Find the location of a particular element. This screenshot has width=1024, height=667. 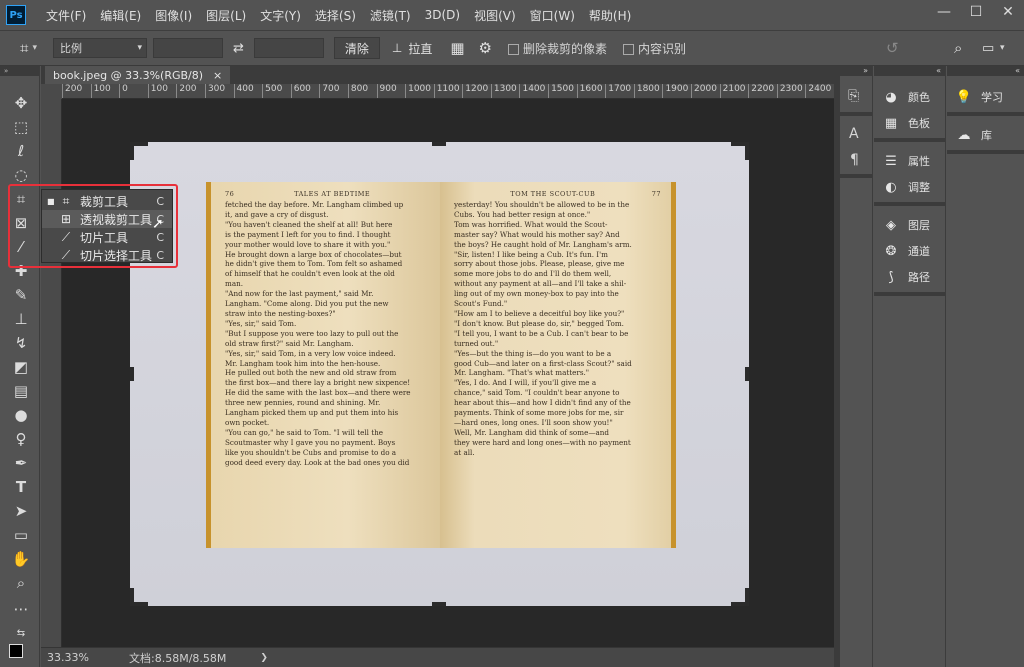

grid-overlay-icon: ▦ is located at coordinates (457, 48).